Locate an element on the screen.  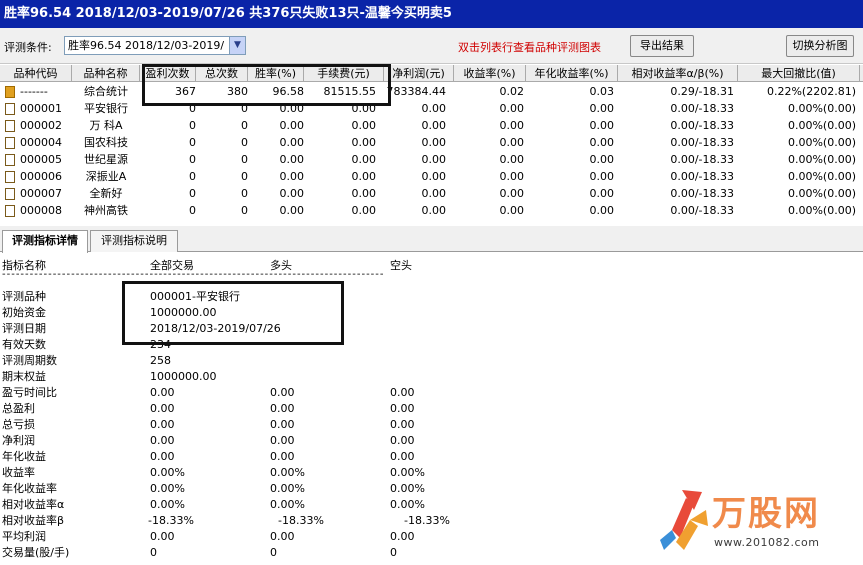
cell-code: 000008 is located at coordinates (41, 210).